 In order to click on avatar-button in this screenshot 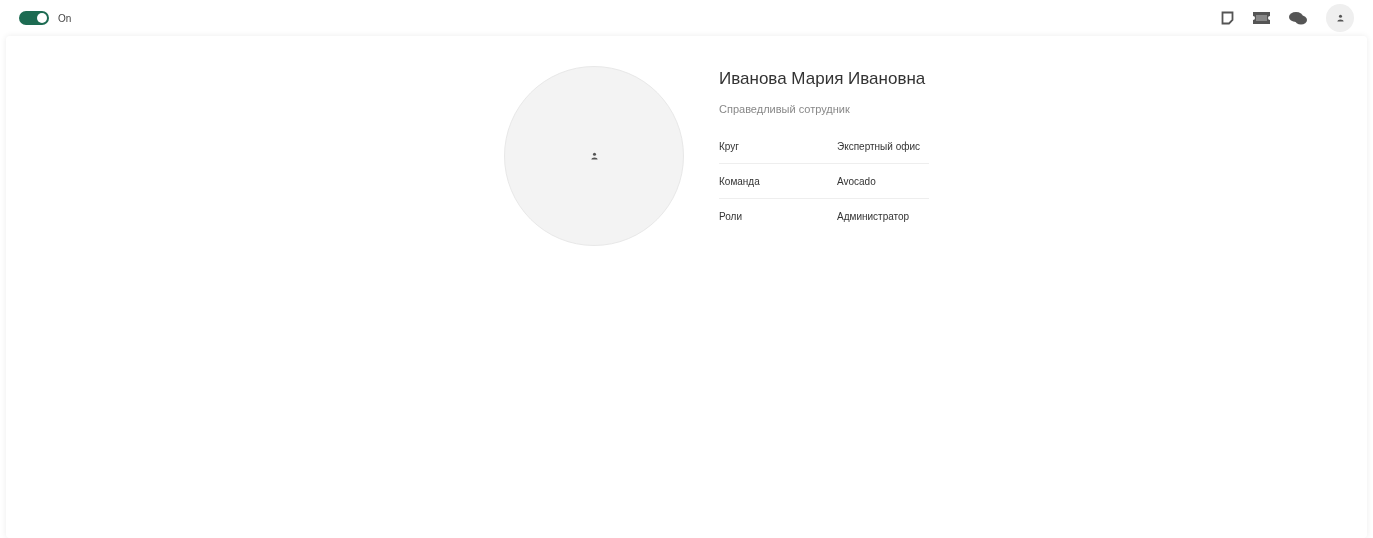, I will do `click(1340, 18)`.